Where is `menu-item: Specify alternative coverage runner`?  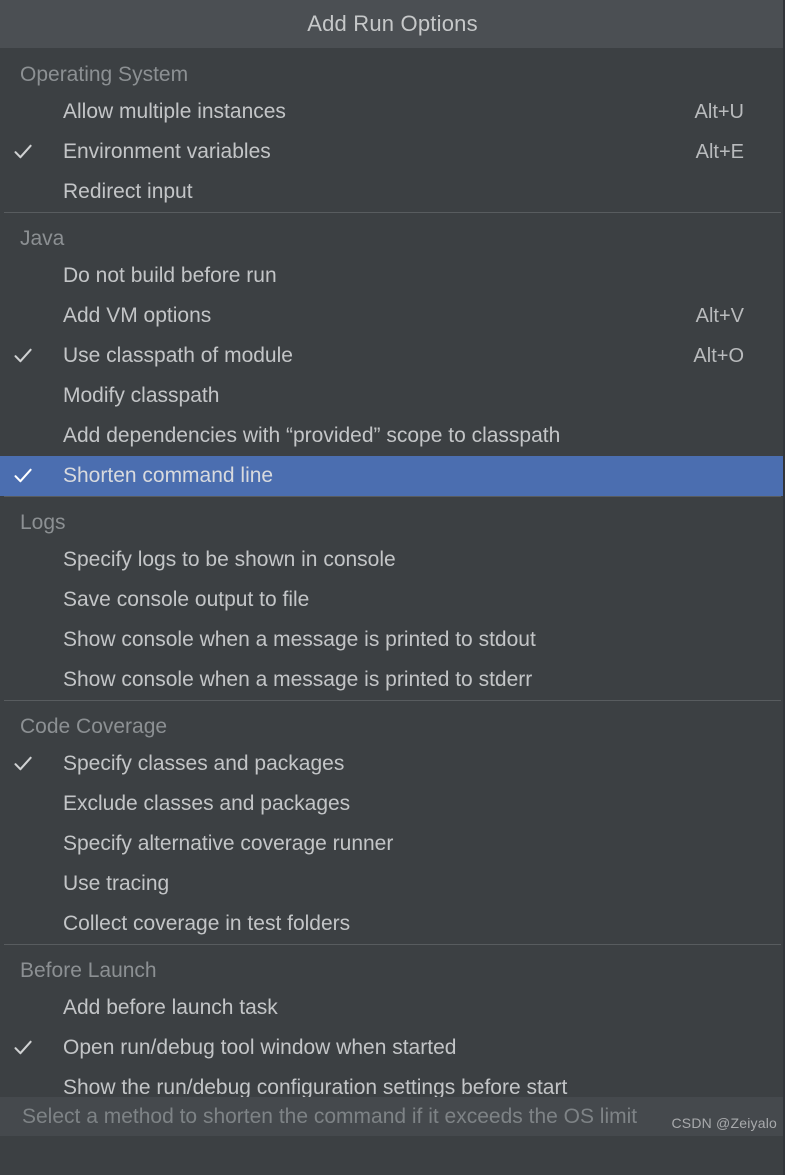 menu-item: Specify alternative coverage runner is located at coordinates (392, 844).